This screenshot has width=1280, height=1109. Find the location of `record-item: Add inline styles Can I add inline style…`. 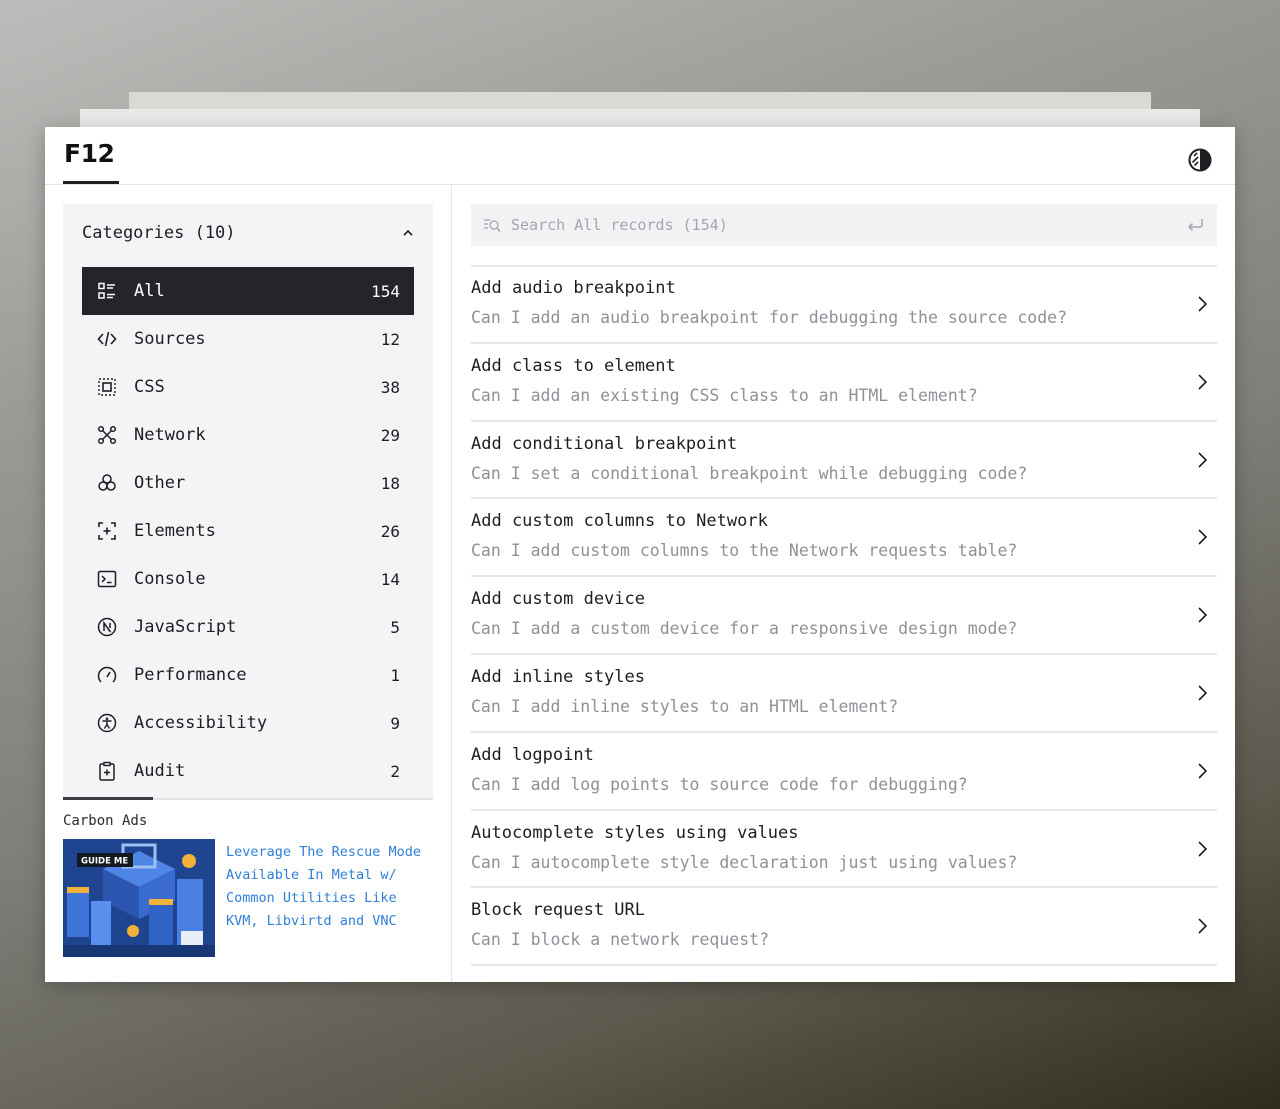

record-item: Add inline styles Can I add inline style… is located at coordinates (844, 694).